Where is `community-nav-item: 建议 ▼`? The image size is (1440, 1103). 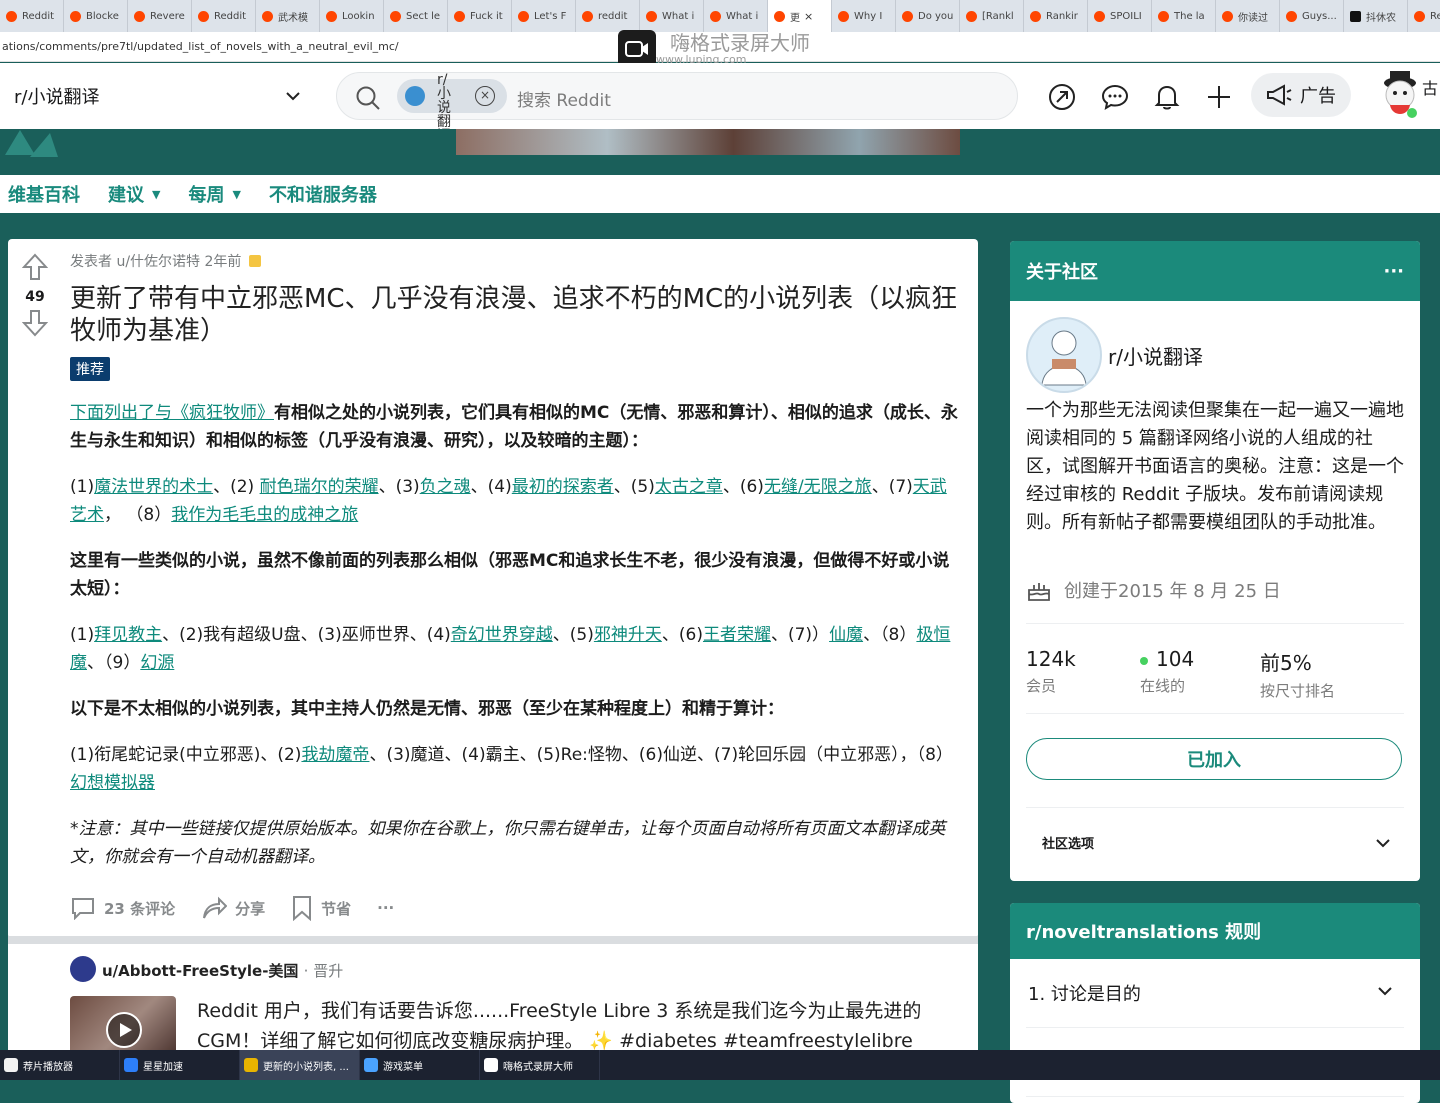
community-nav-item: 建议 ▼ is located at coordinates (134, 194).